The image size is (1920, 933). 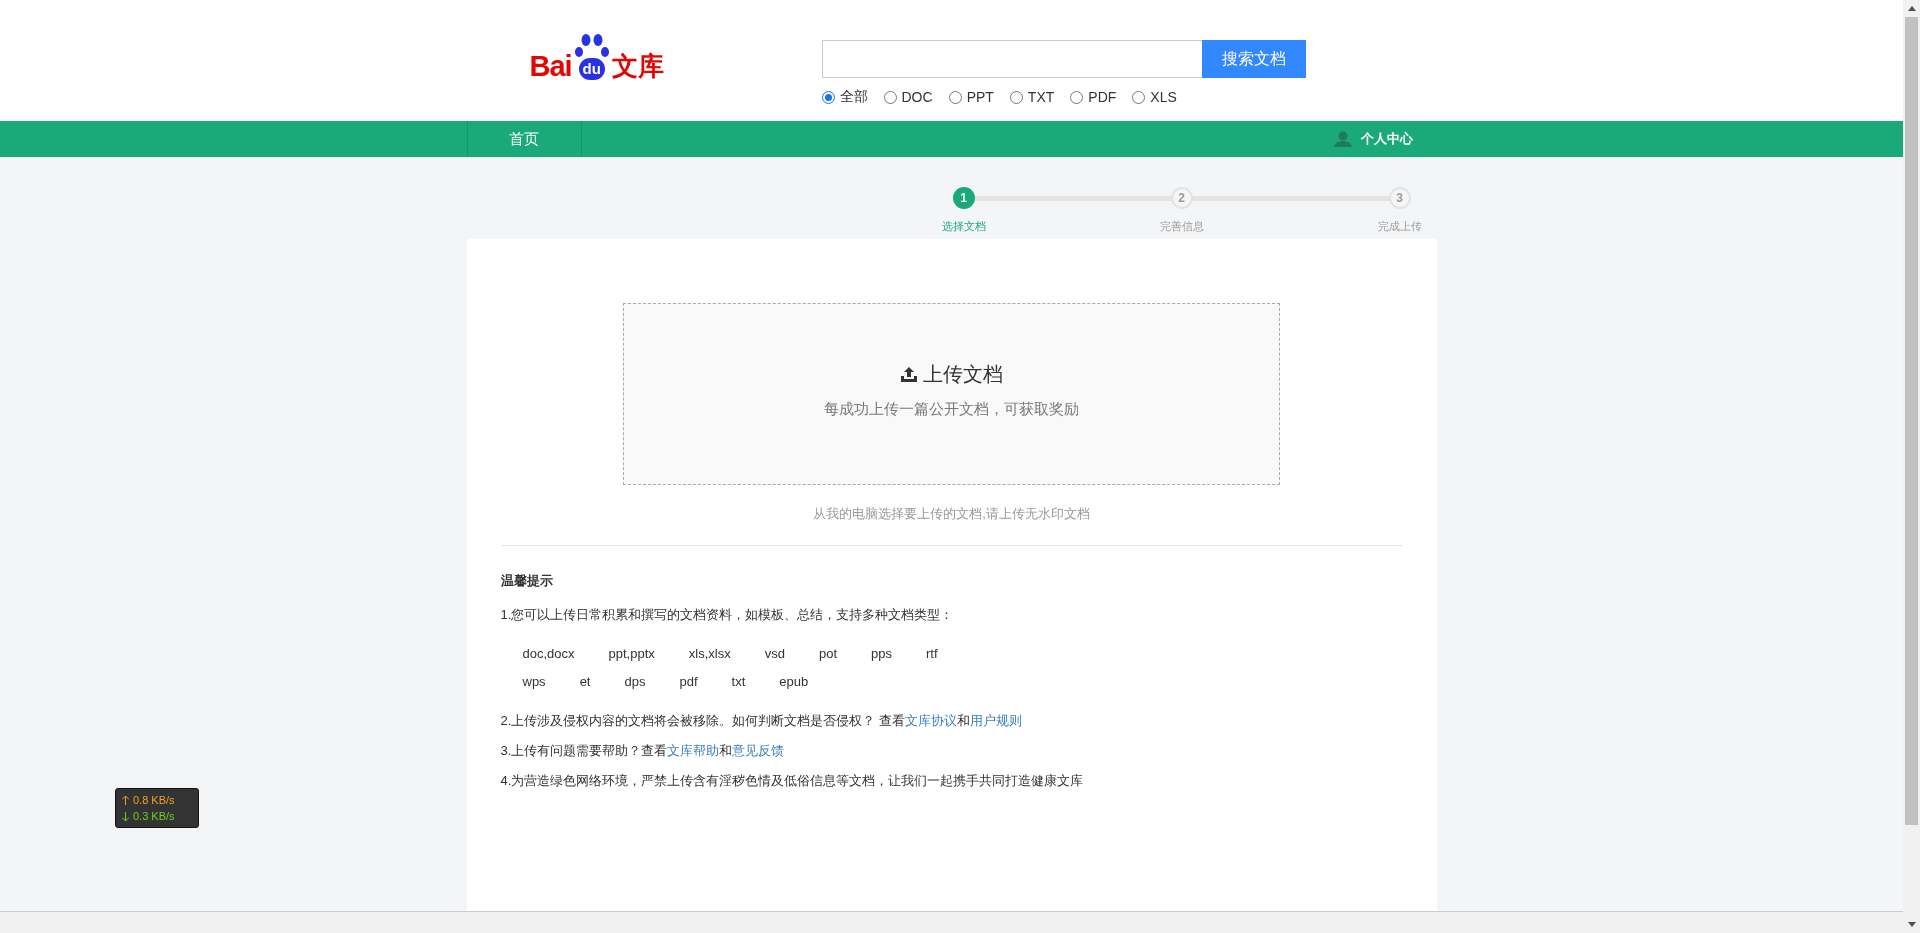 I want to click on tip-link: 用户规则, so click(x=995, y=720).